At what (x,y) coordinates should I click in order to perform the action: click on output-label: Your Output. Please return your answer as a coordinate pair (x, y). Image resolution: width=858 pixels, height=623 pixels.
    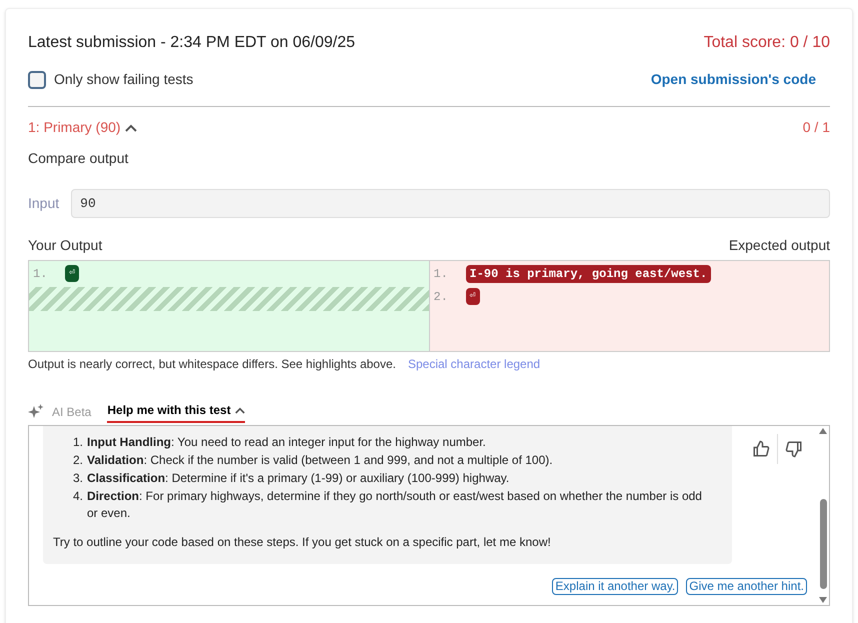
    Looking at the image, I should click on (65, 245).